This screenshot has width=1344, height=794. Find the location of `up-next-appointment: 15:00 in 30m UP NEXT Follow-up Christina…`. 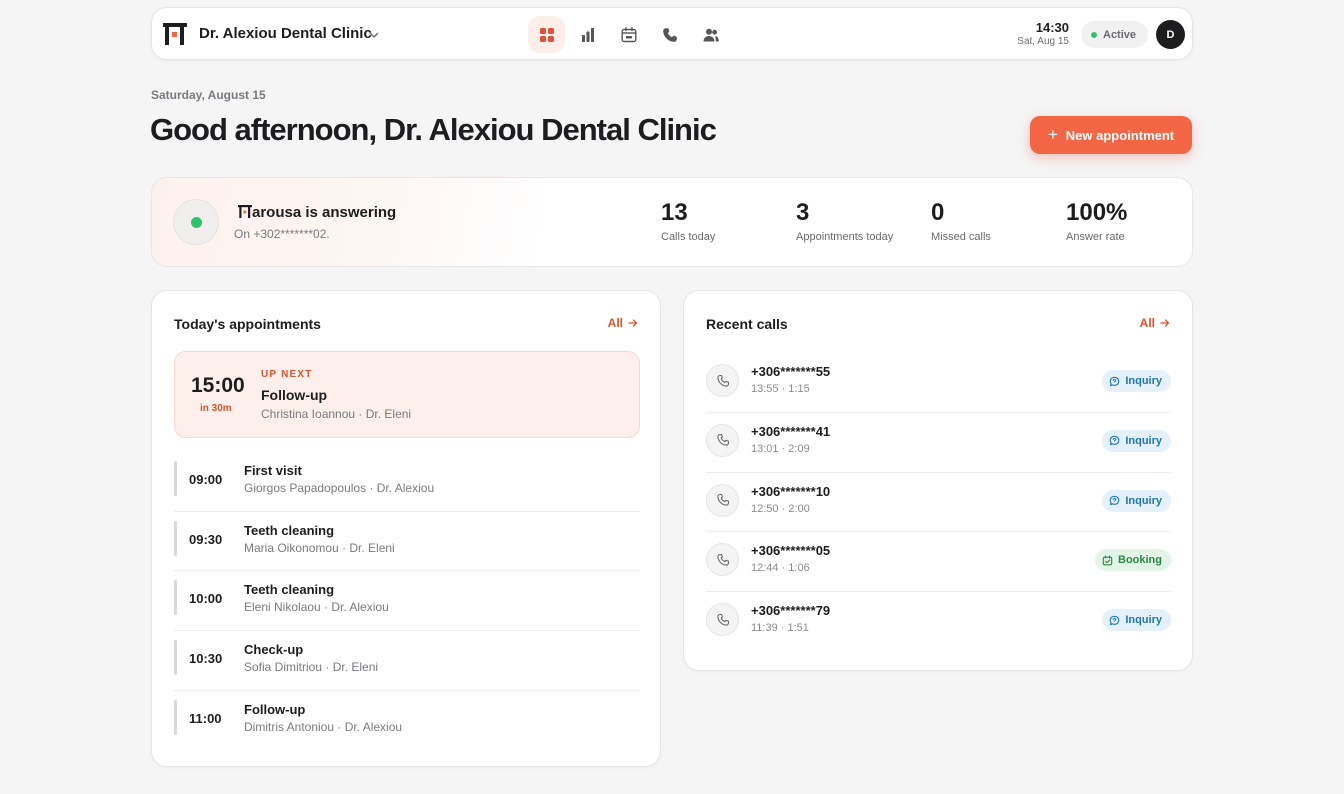

up-next-appointment: 15:00 in 30m UP NEXT Follow-up Christina… is located at coordinates (407, 394).